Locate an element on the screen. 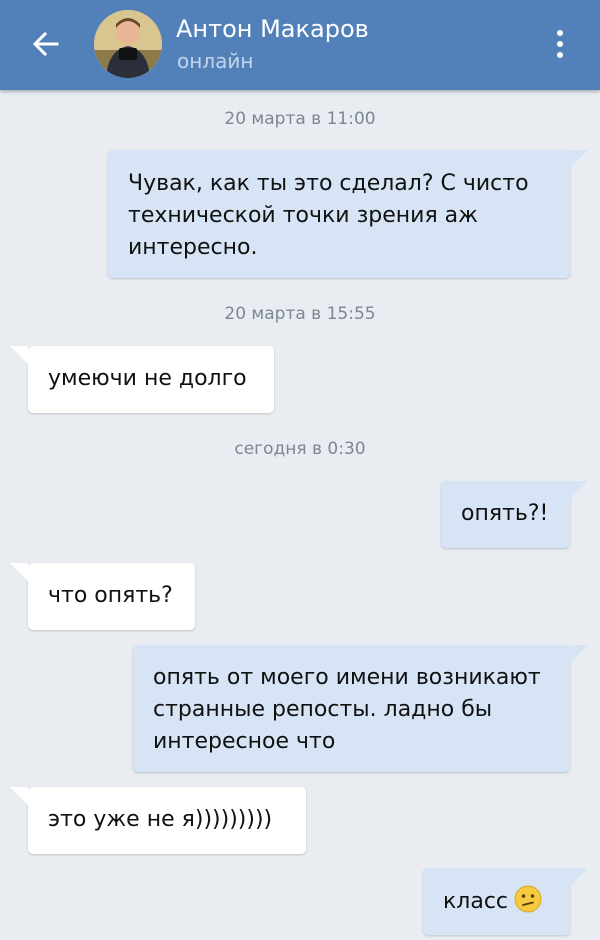 The image size is (600, 940). date-separator: 20 марта в 11:00 is located at coordinates (300, 119).